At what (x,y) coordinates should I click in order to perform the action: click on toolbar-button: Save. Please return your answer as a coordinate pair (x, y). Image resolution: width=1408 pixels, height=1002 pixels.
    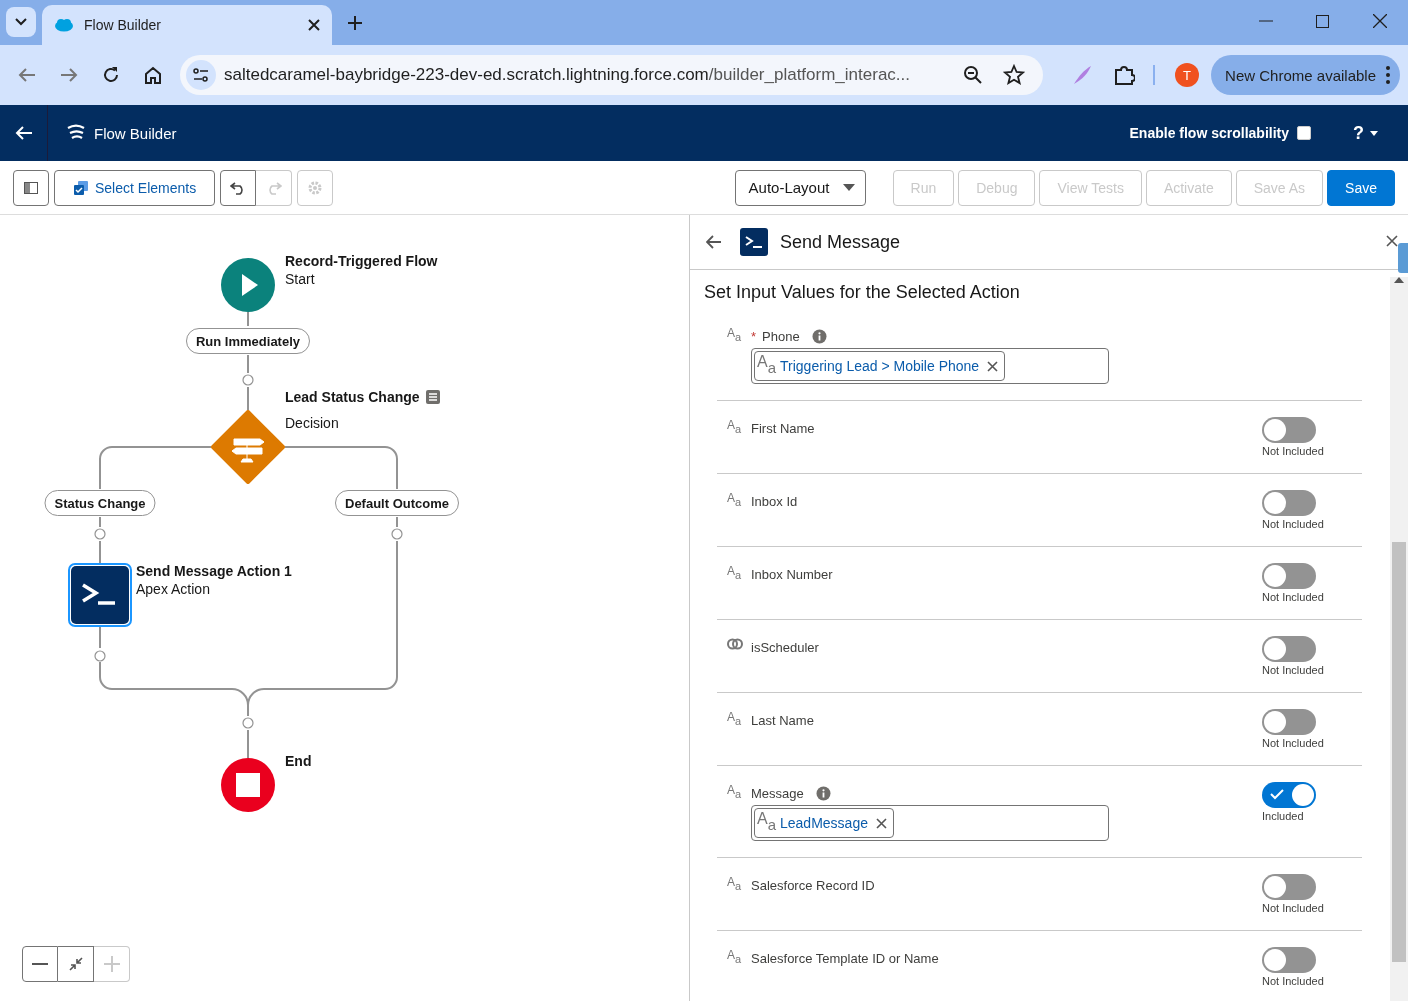
    Looking at the image, I should click on (1361, 187).